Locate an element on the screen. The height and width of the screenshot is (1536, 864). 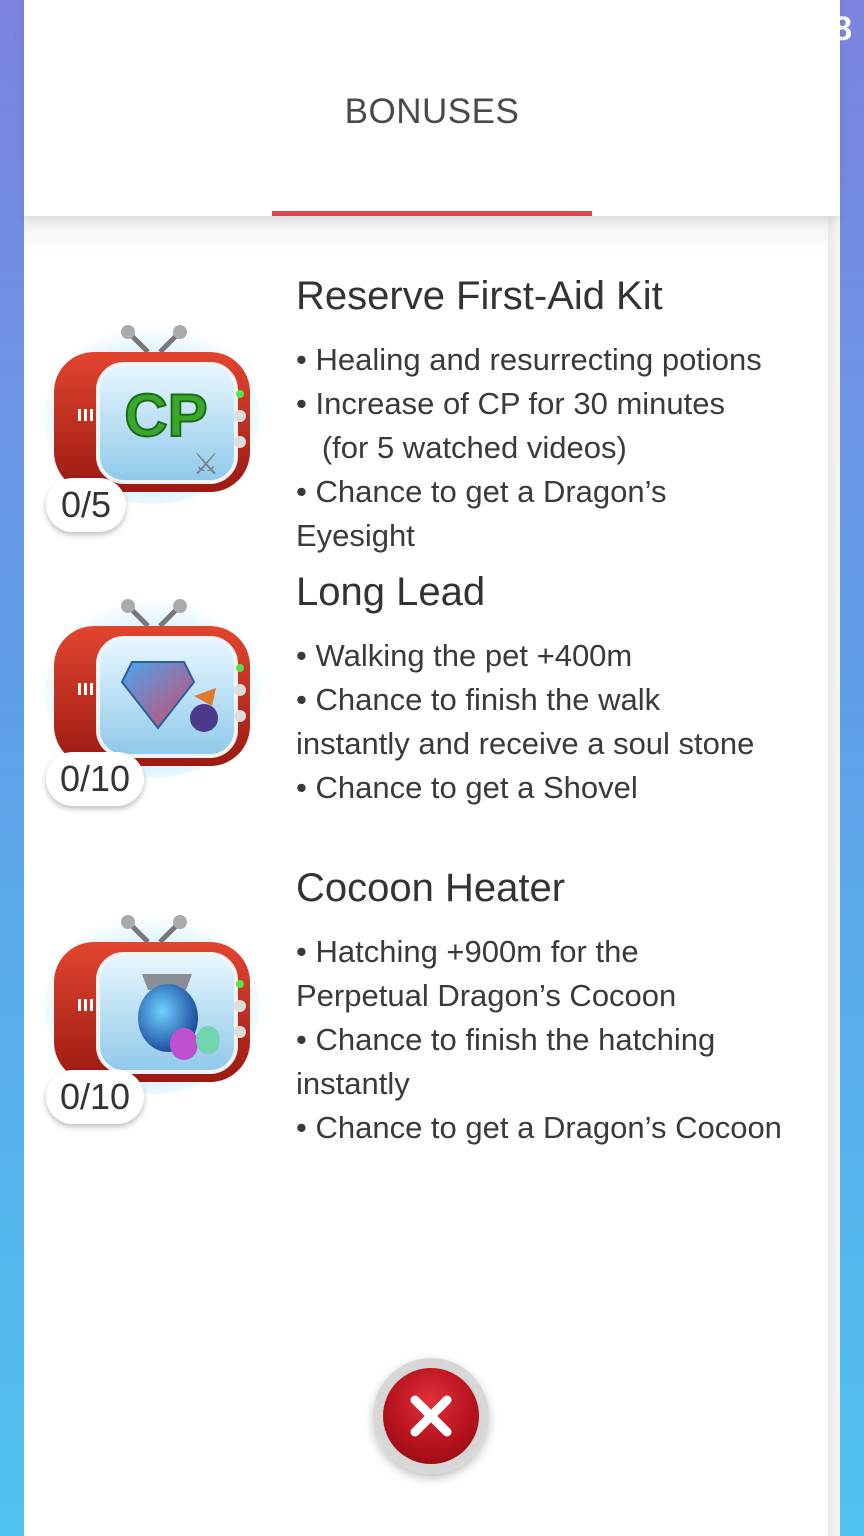
panel-header: BONUSES is located at coordinates (432, 108).